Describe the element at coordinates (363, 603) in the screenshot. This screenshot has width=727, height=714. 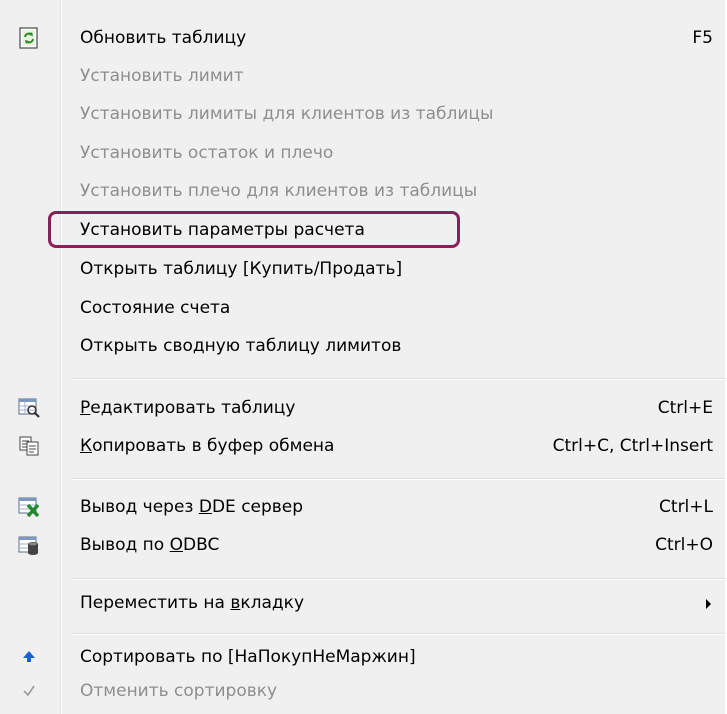
I see `menu-item-move-to-tab: Переместить на вкладку` at that location.